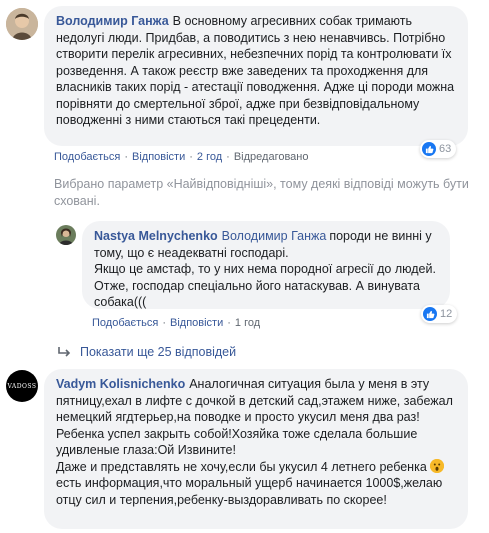 Image resolution: width=489 pixels, height=533 pixels. Describe the element at coordinates (446, 314) in the screenshot. I see `reaction-count-value: 12` at that location.